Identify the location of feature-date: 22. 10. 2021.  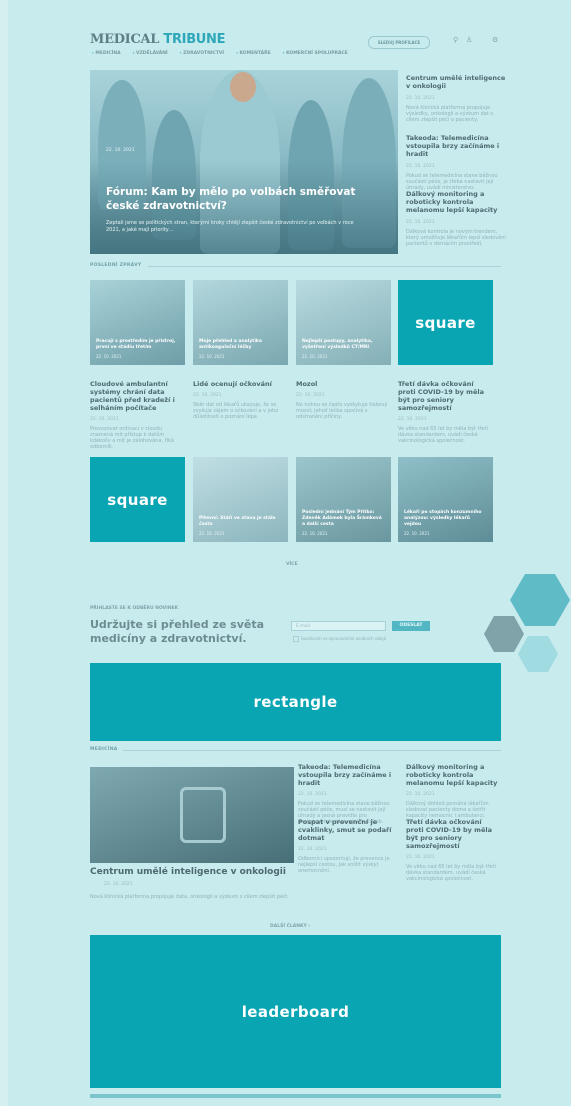
(118, 884).